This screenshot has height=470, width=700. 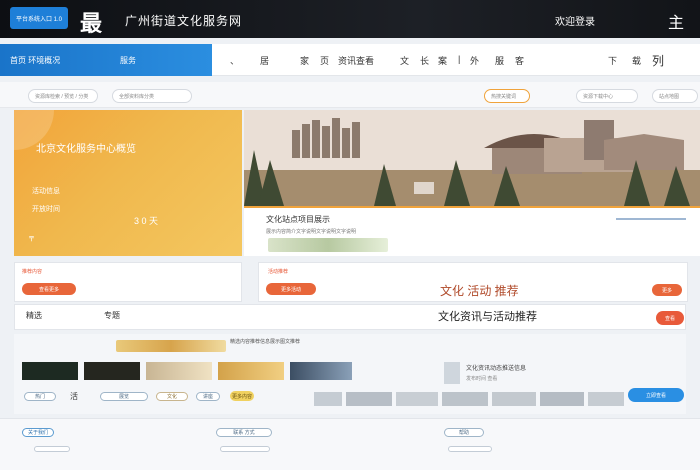 What do you see at coordinates (298, 219) in the screenshot?
I see `hero-card-title: 文化站点项目展示` at bounding box center [298, 219].